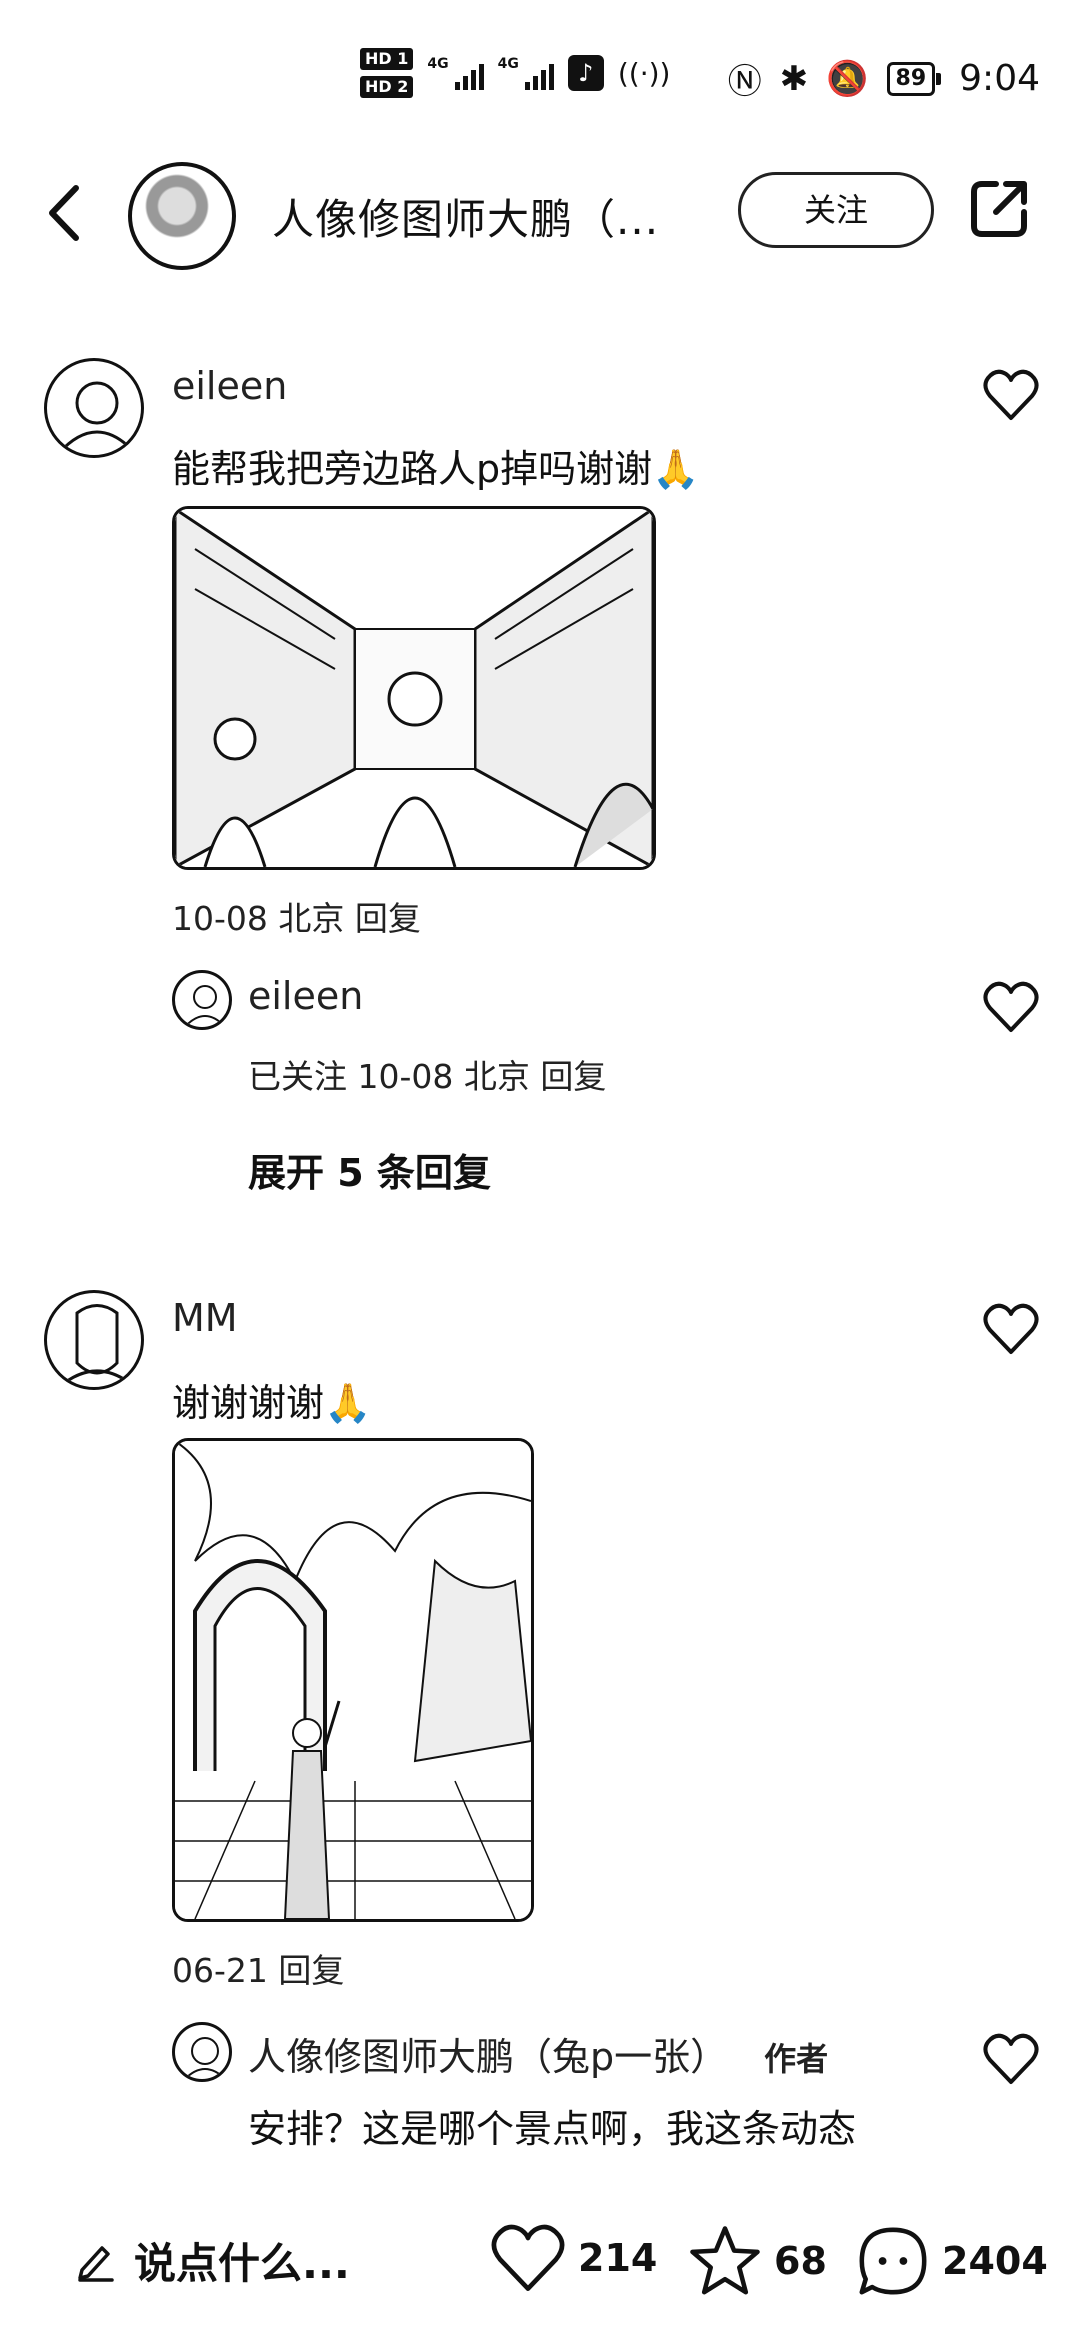 The image size is (1080, 2340). I want to click on back-button, so click(66, 213).